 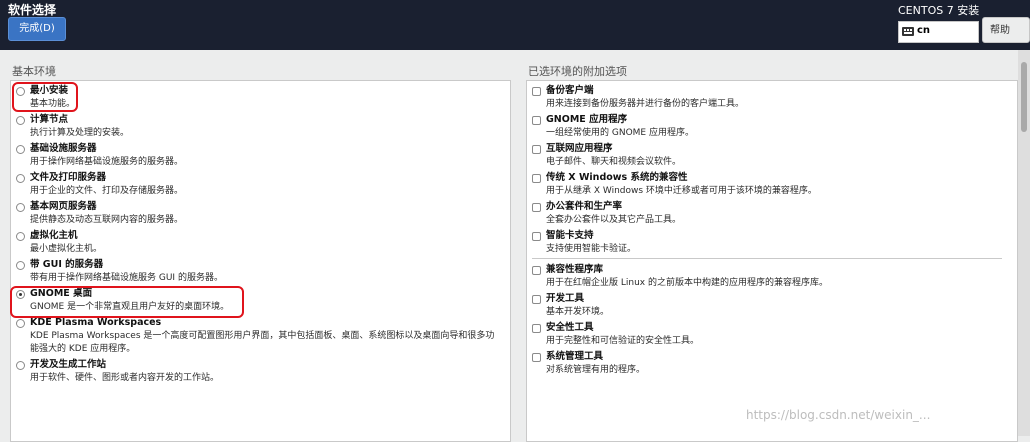 What do you see at coordinates (32, 10) in the screenshot?
I see `page-title: 软件选择` at bounding box center [32, 10].